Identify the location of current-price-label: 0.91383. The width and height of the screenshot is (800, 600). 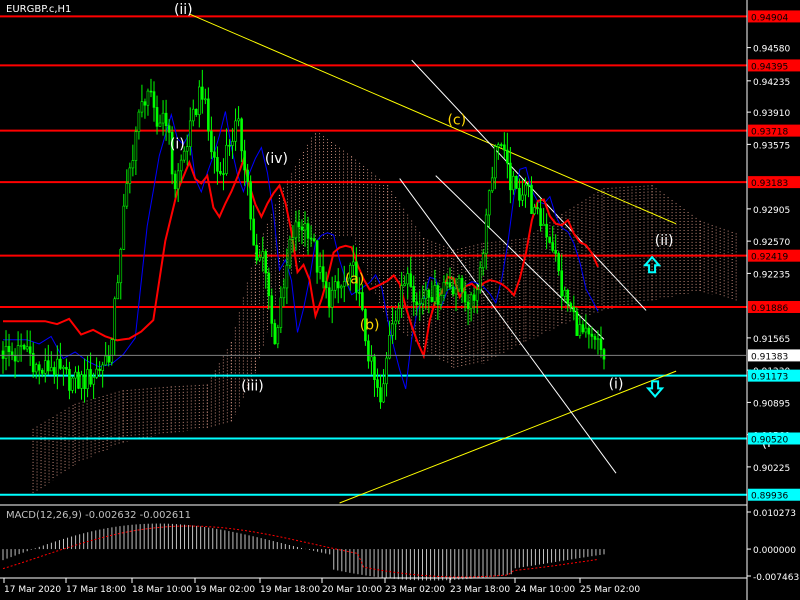
(769, 357).